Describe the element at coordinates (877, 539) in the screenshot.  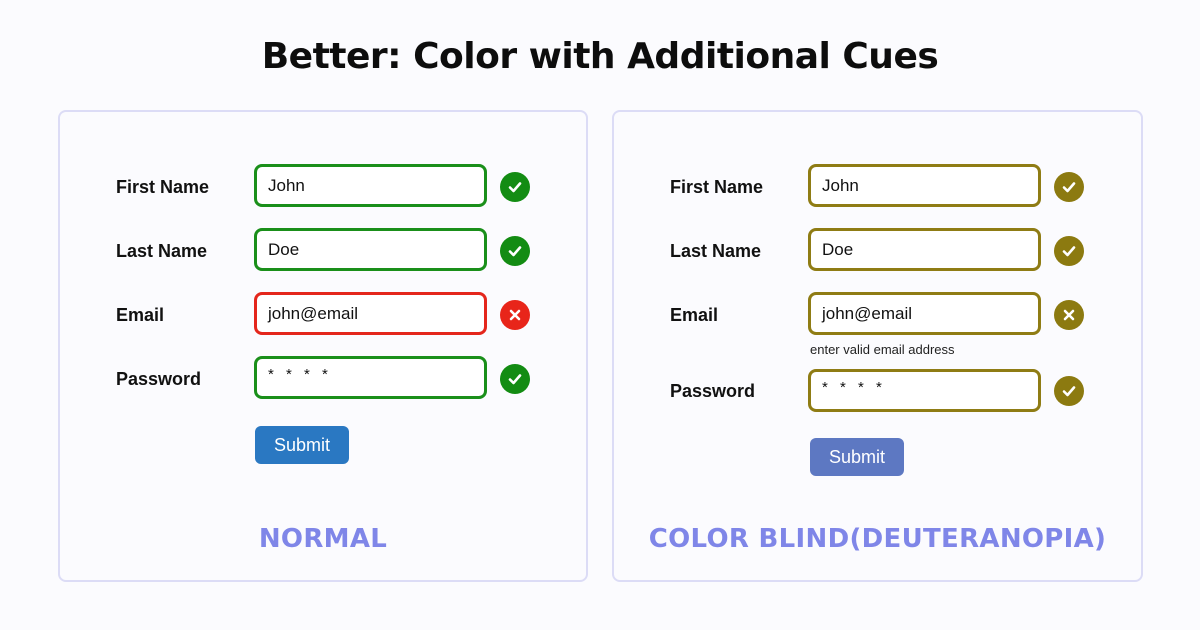
I see `panel-caption: COLOR BLIND(DEUTERANOPIA)` at that location.